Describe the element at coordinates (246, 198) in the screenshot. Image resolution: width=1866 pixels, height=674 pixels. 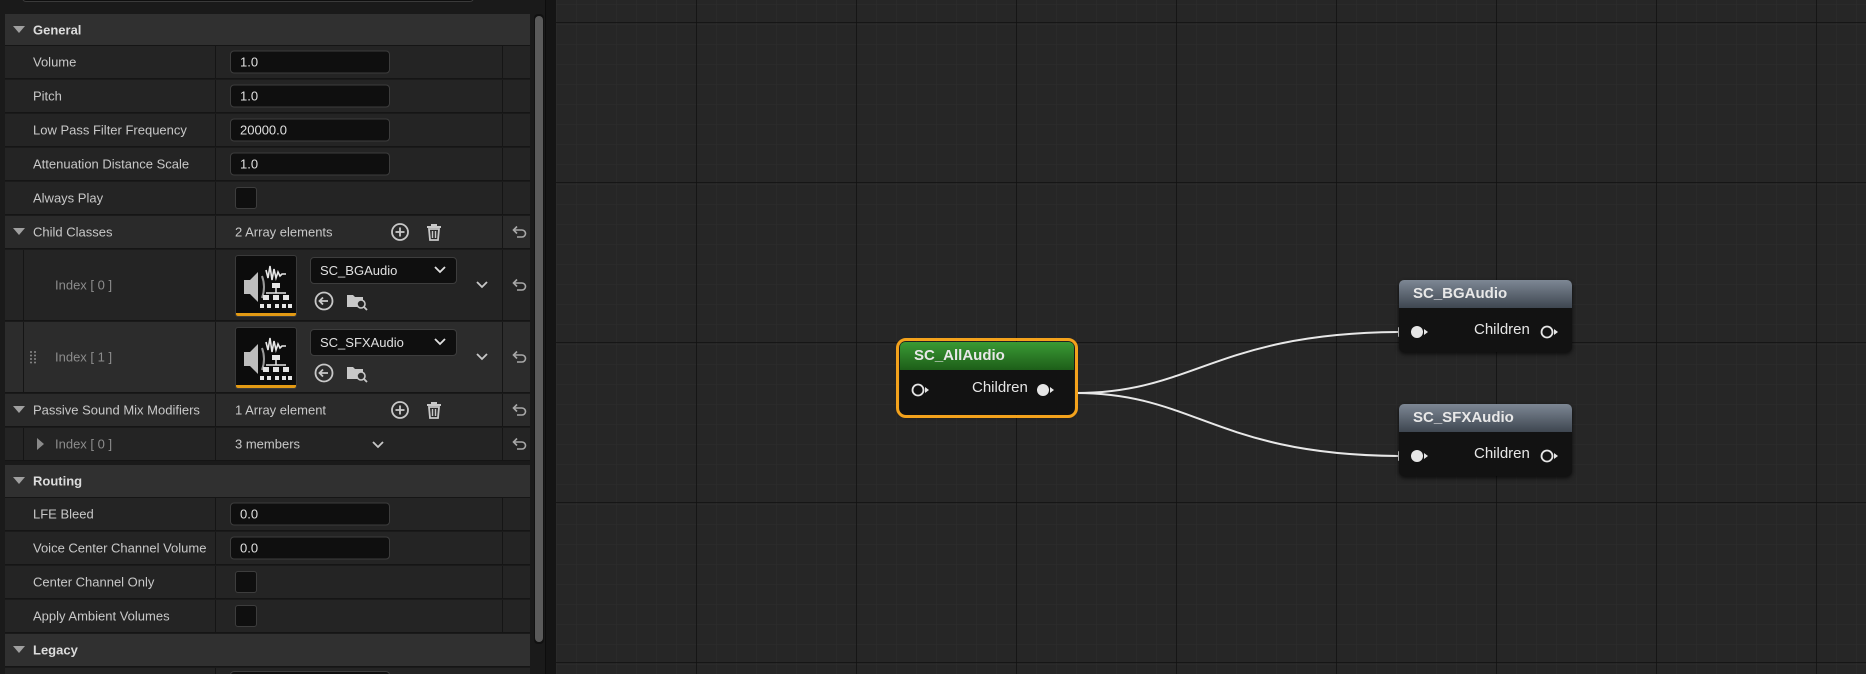
I see `always-play-checkbox` at that location.